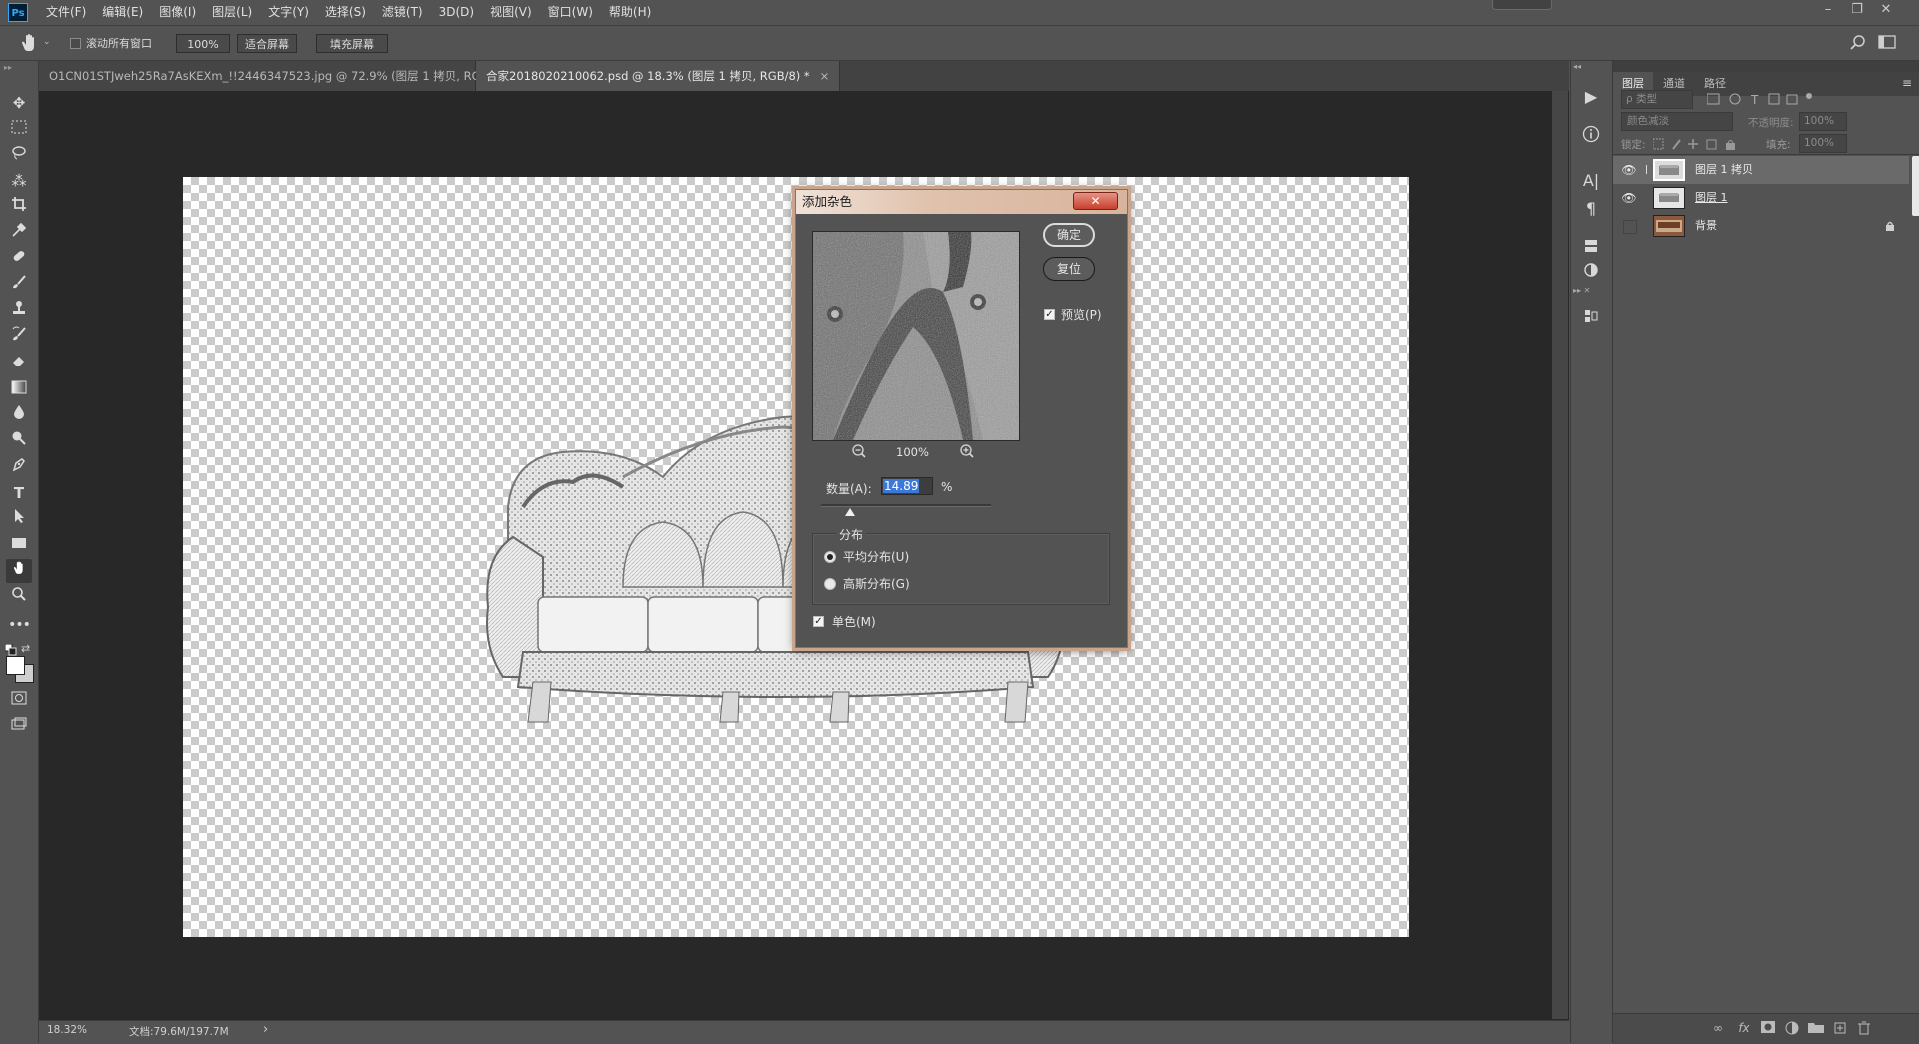 The height and width of the screenshot is (1044, 1919). What do you see at coordinates (232, 12) in the screenshot?
I see `menu-layer: 图层(L)` at bounding box center [232, 12].